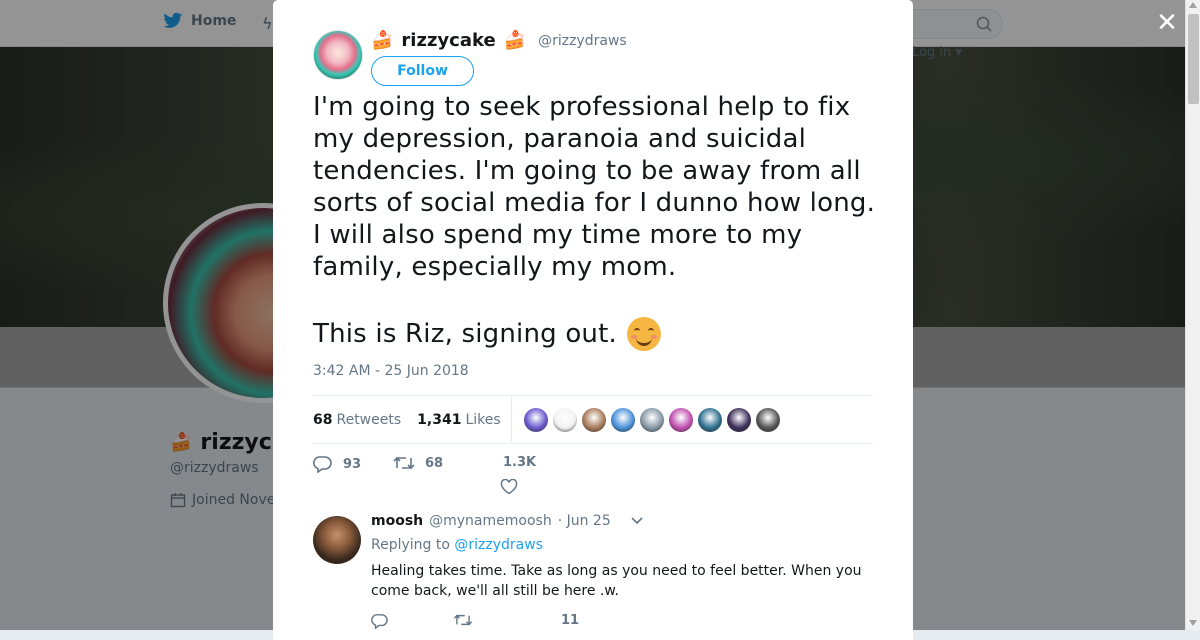 Image resolution: width=1200 pixels, height=640 pixels. I want to click on reply-author-handle: @mynamemoosh, so click(490, 521).